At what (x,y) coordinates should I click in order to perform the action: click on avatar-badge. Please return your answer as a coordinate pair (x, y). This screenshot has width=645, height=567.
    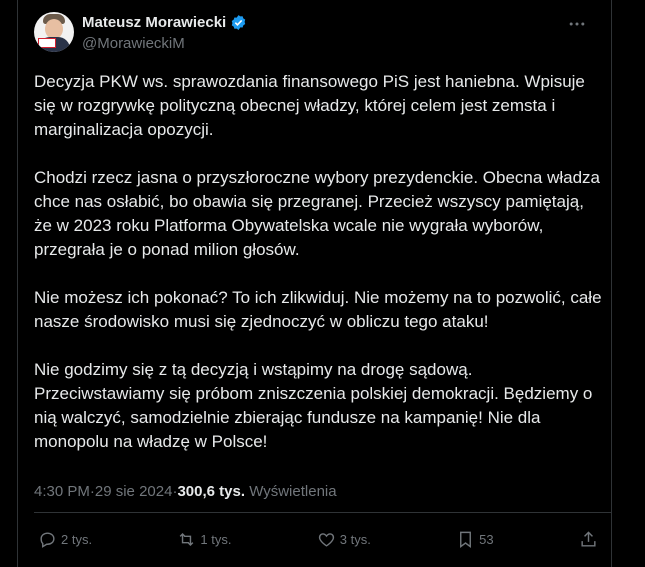
    Looking at the image, I should click on (47, 43).